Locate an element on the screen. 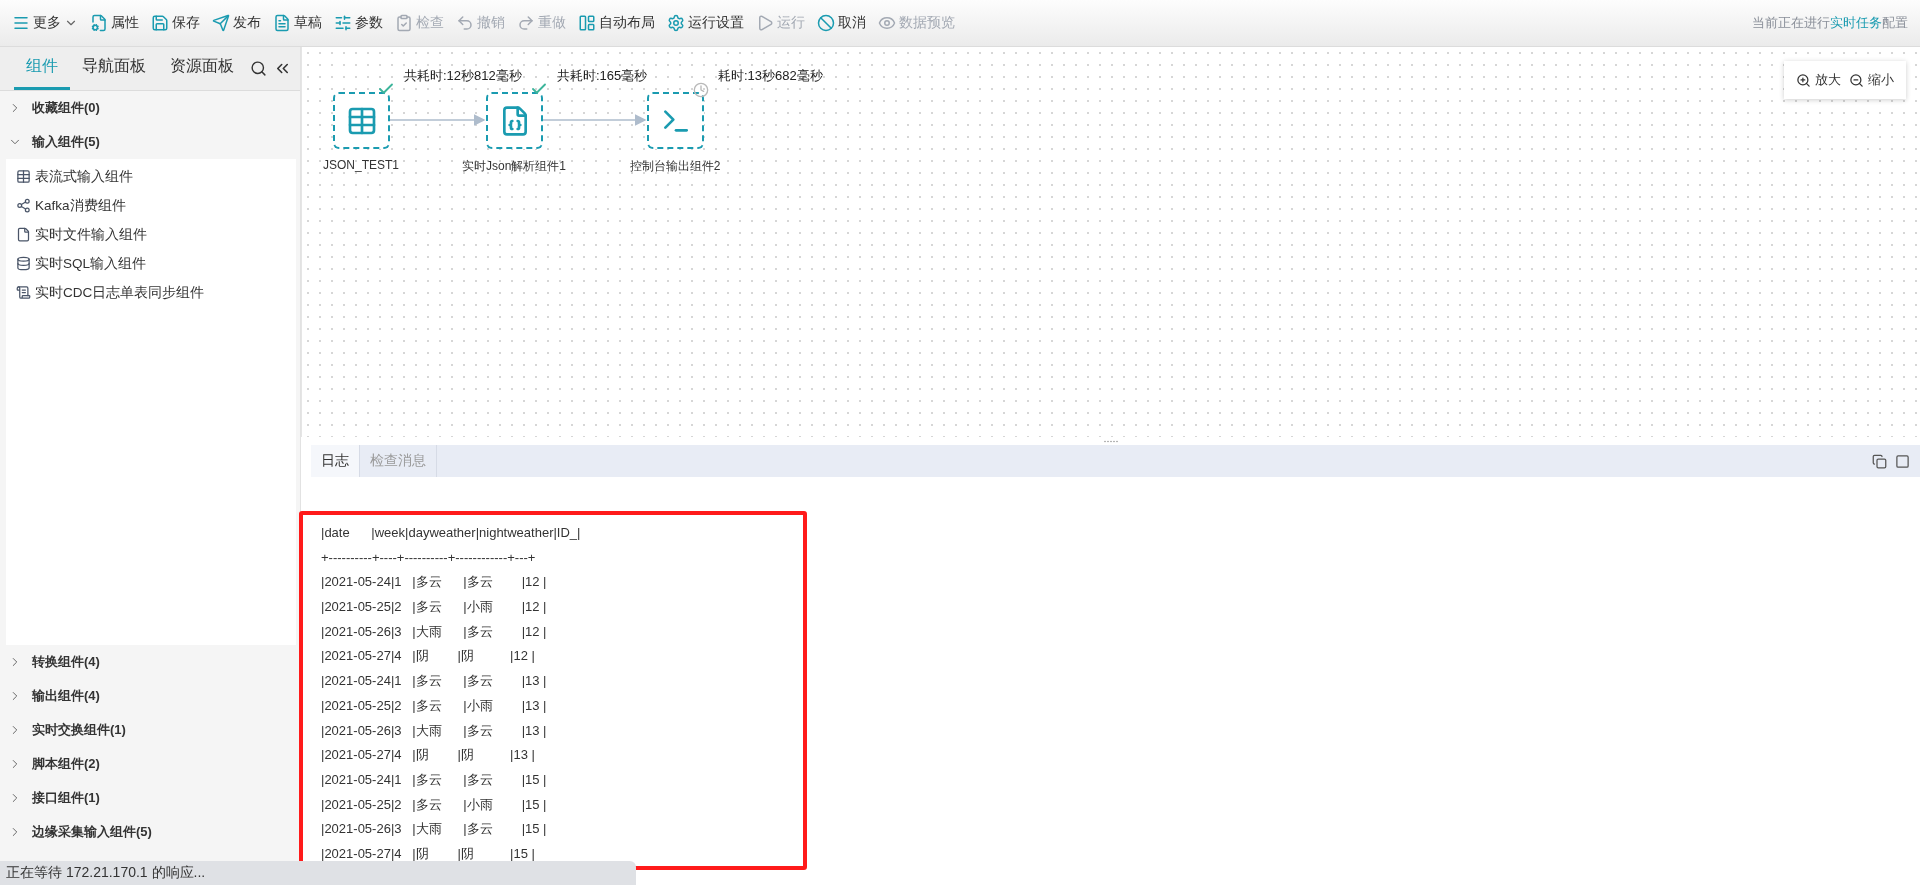 This screenshot has height=885, width=1920. layout-icon is located at coordinates (587, 23).